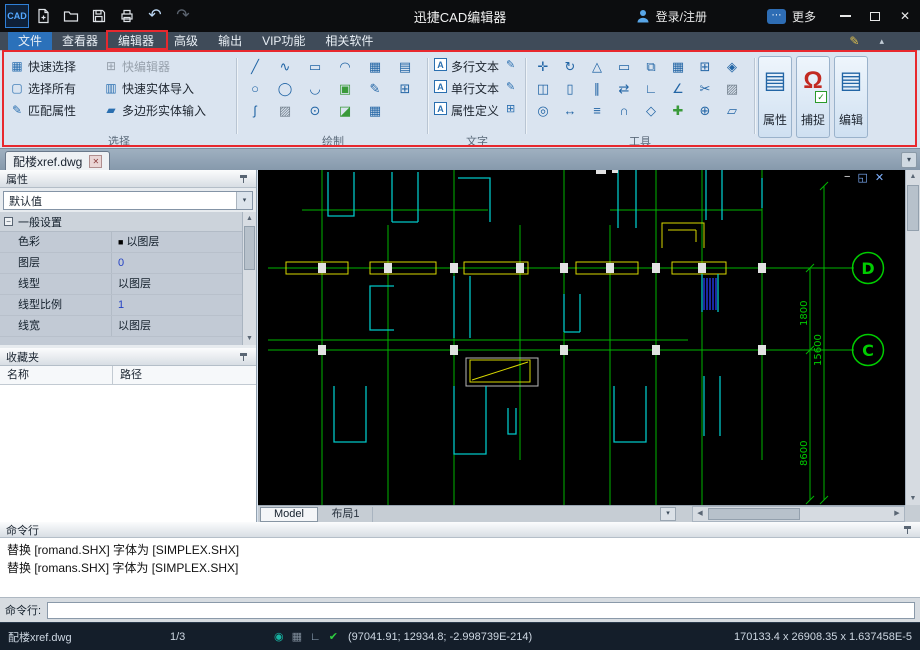  I want to click on save-button, so click(99, 16).